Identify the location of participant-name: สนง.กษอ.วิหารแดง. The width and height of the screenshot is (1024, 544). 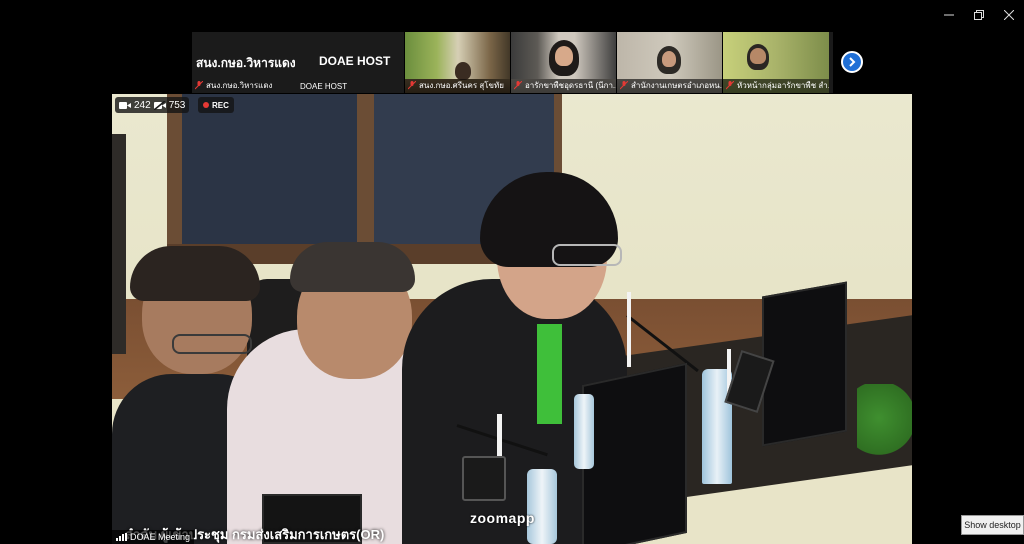
(239, 85).